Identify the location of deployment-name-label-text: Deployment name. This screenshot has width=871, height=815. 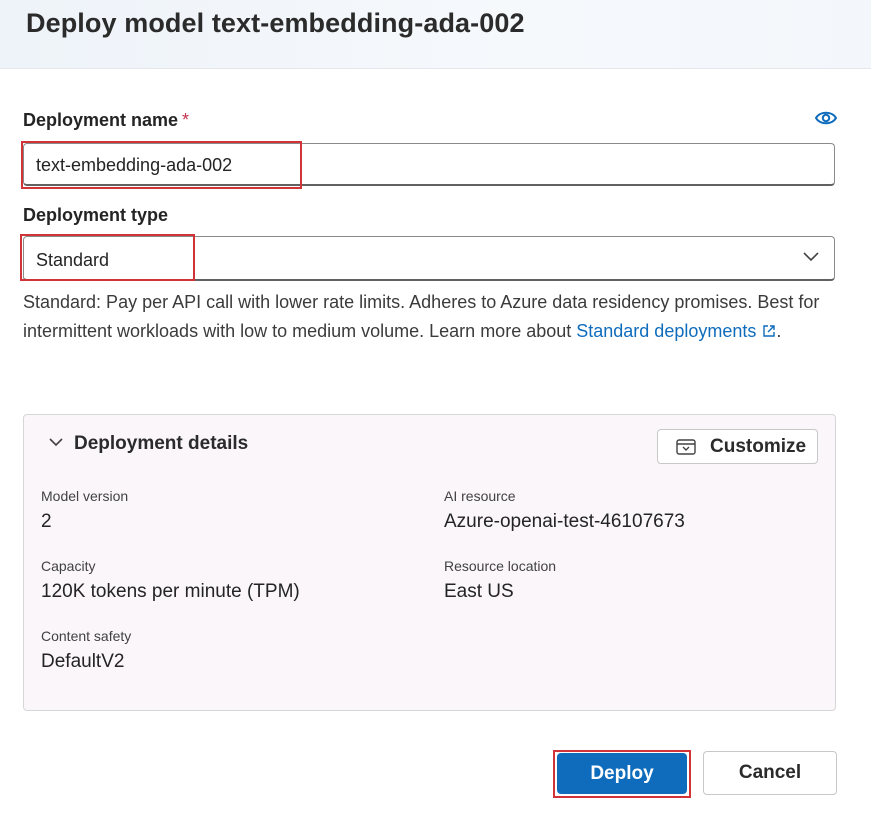
(101, 120).